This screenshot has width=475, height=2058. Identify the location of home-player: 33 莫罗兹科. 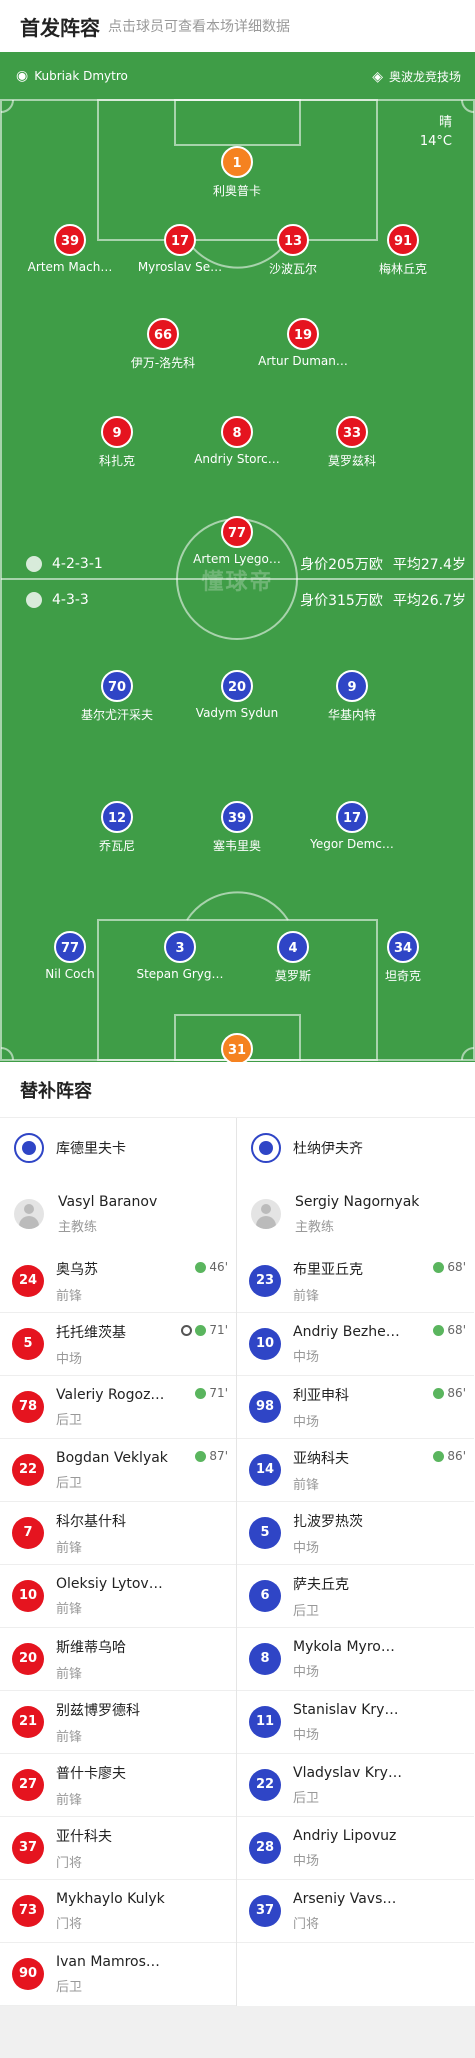
(352, 442).